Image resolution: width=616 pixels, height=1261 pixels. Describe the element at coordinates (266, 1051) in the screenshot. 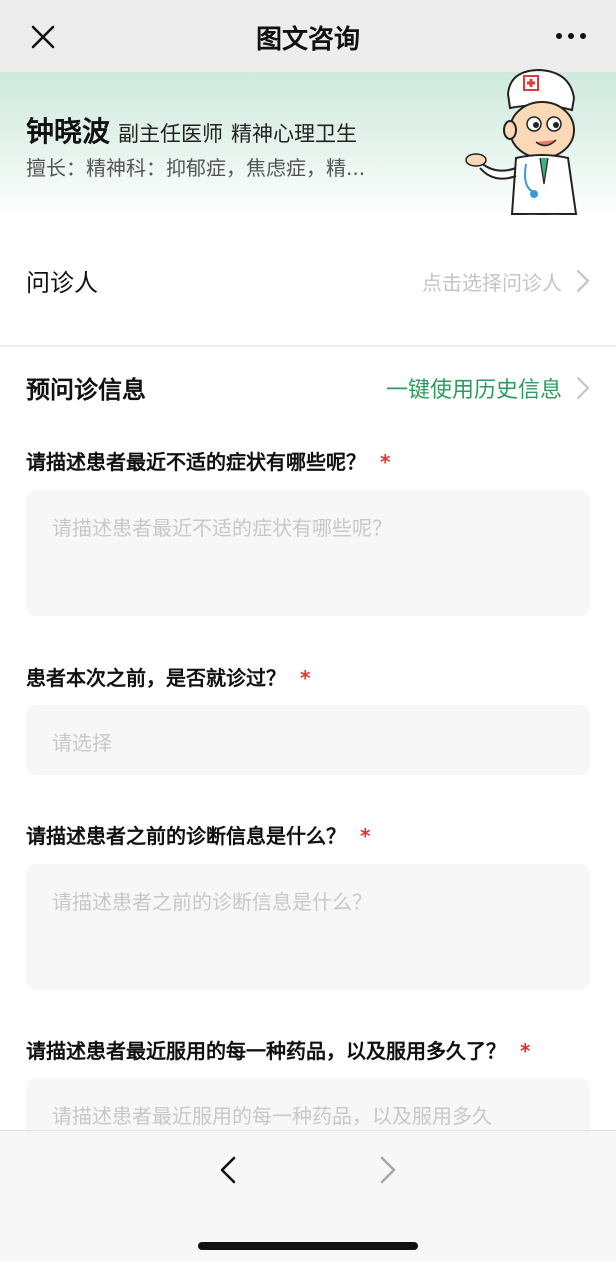

I see `question-text: 请描述患者最近服用的每一种药品，以及服用多久了？` at that location.